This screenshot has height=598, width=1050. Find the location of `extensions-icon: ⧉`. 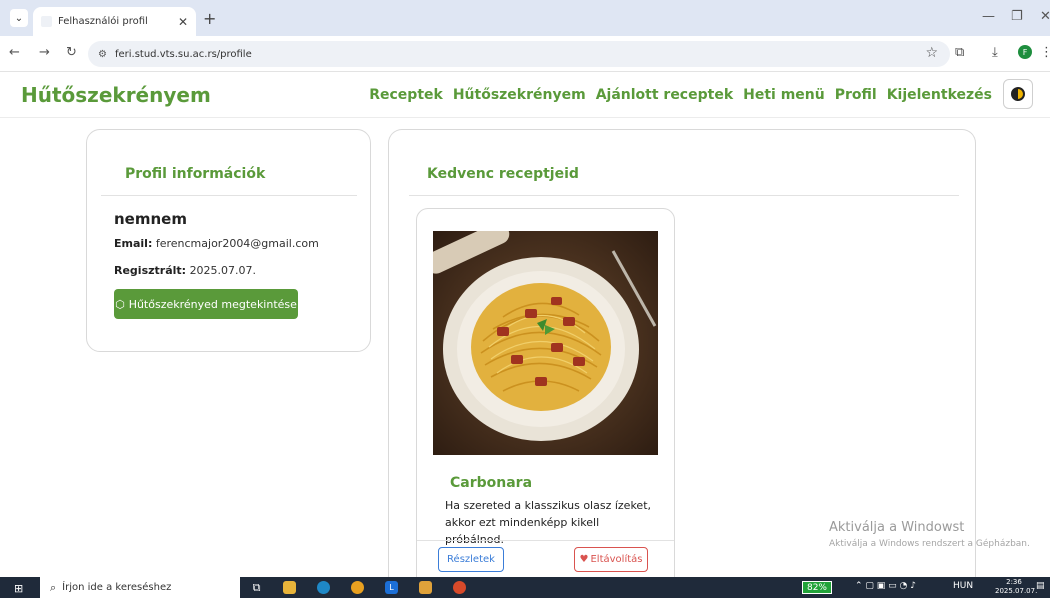

extensions-icon: ⧉ is located at coordinates (959, 52).